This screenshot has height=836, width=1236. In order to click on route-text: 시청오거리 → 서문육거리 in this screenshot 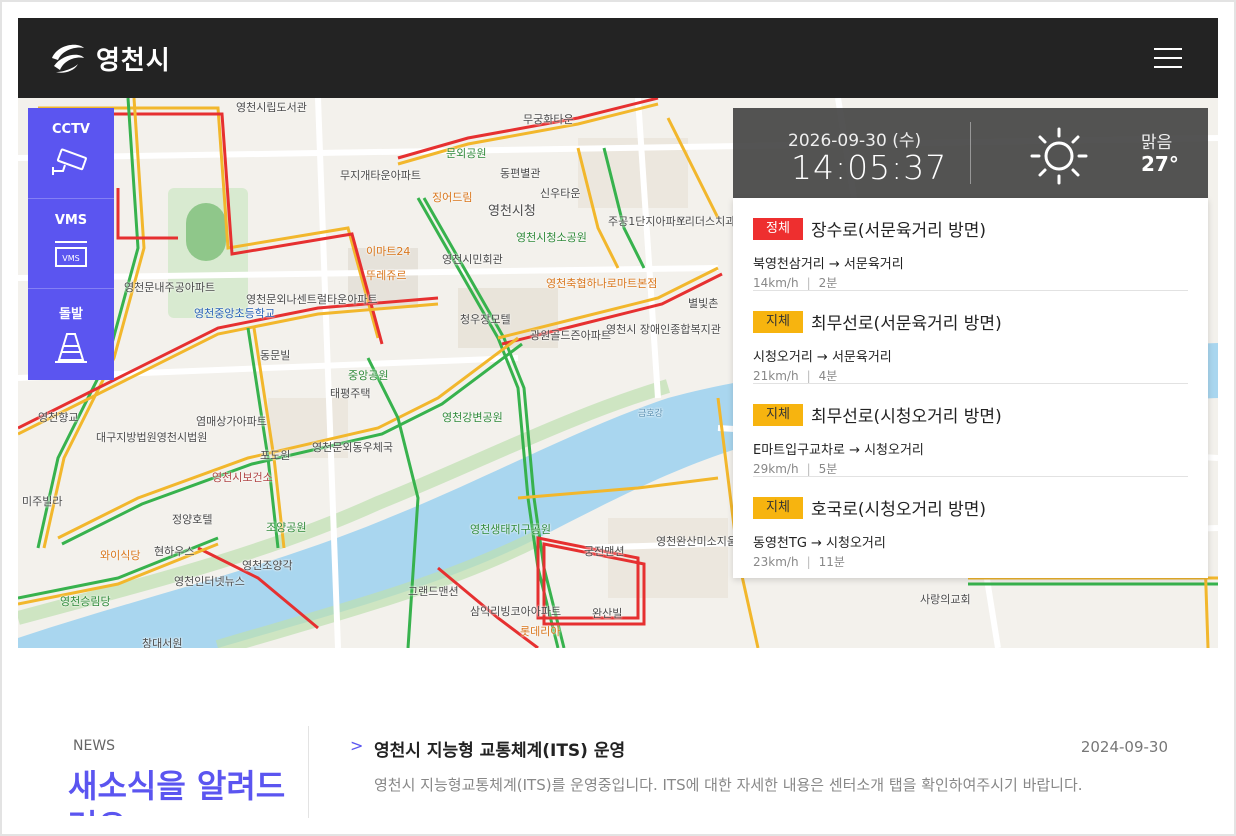, I will do `click(822, 357)`.